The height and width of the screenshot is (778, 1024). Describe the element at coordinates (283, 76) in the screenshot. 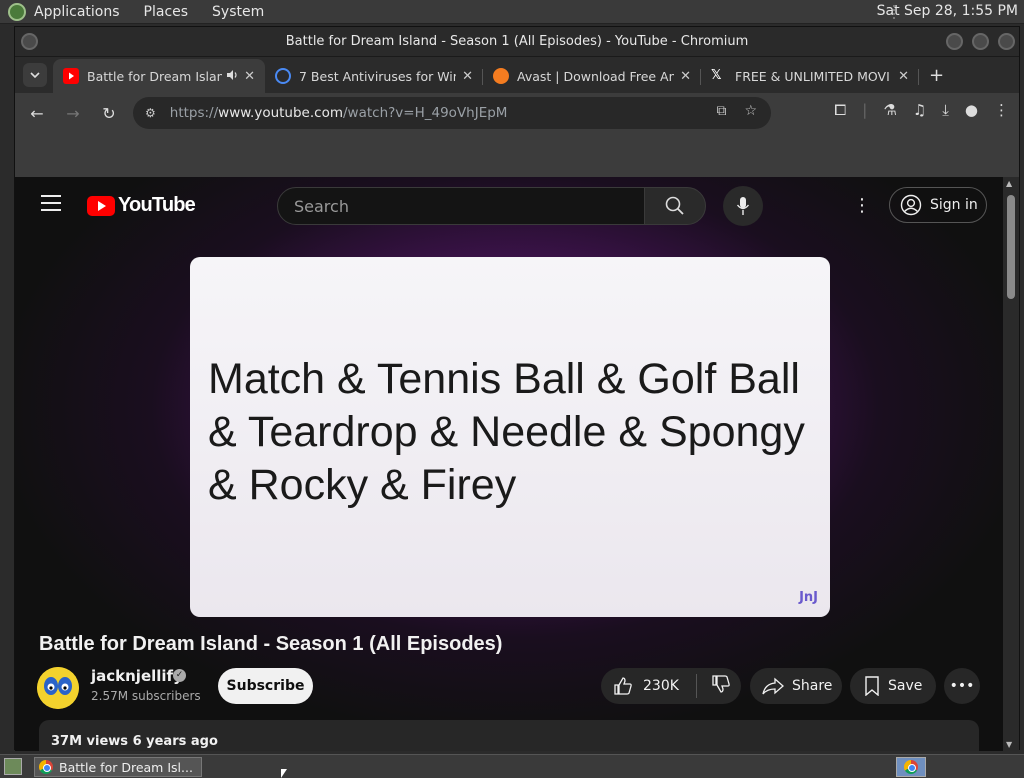

I see `globe-favicon-icon` at that location.